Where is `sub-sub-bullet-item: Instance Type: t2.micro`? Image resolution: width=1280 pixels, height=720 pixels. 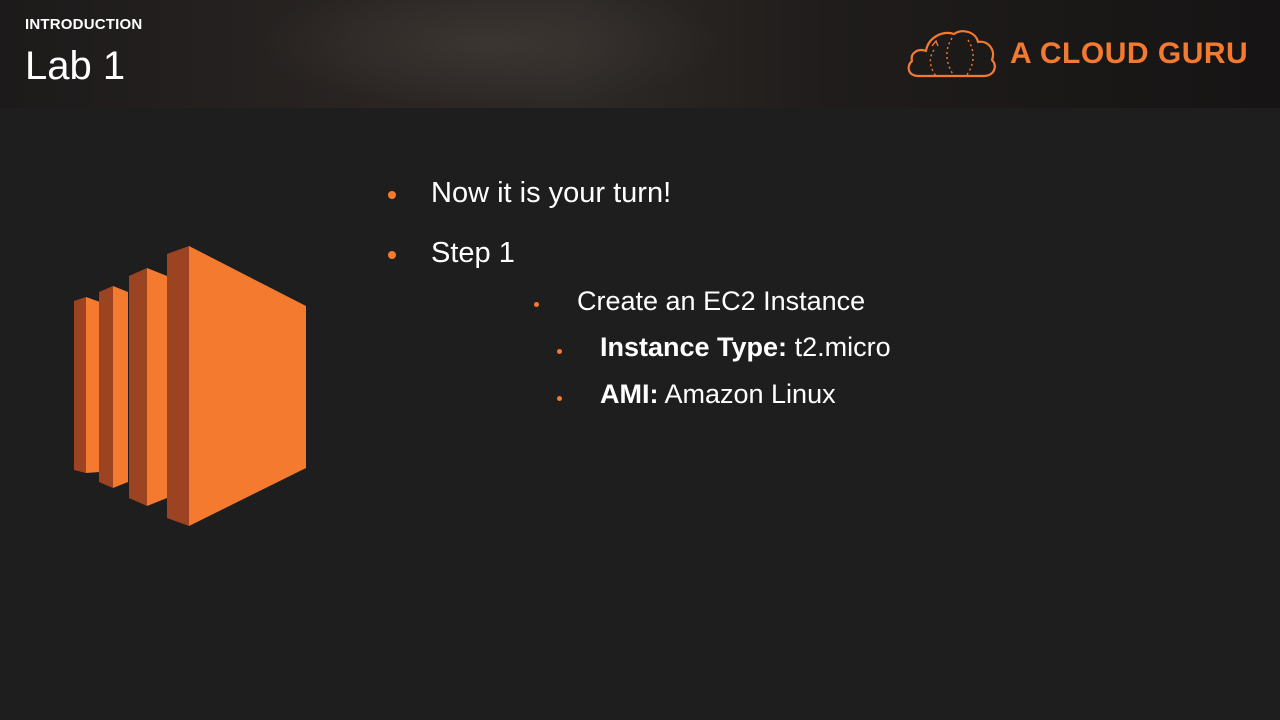 sub-sub-bullet-item: Instance Type: t2.micro is located at coordinates (745, 347).